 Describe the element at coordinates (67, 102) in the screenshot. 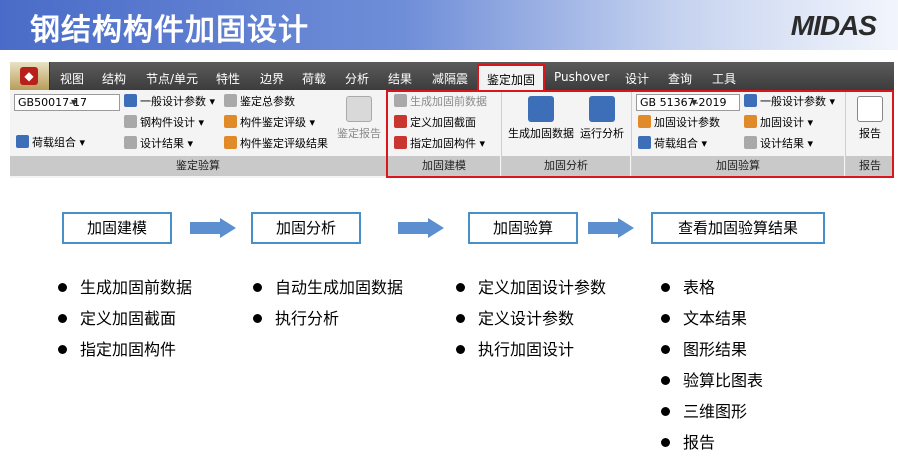

I see `appraisal-code-select: GB50017-17 ▼` at that location.